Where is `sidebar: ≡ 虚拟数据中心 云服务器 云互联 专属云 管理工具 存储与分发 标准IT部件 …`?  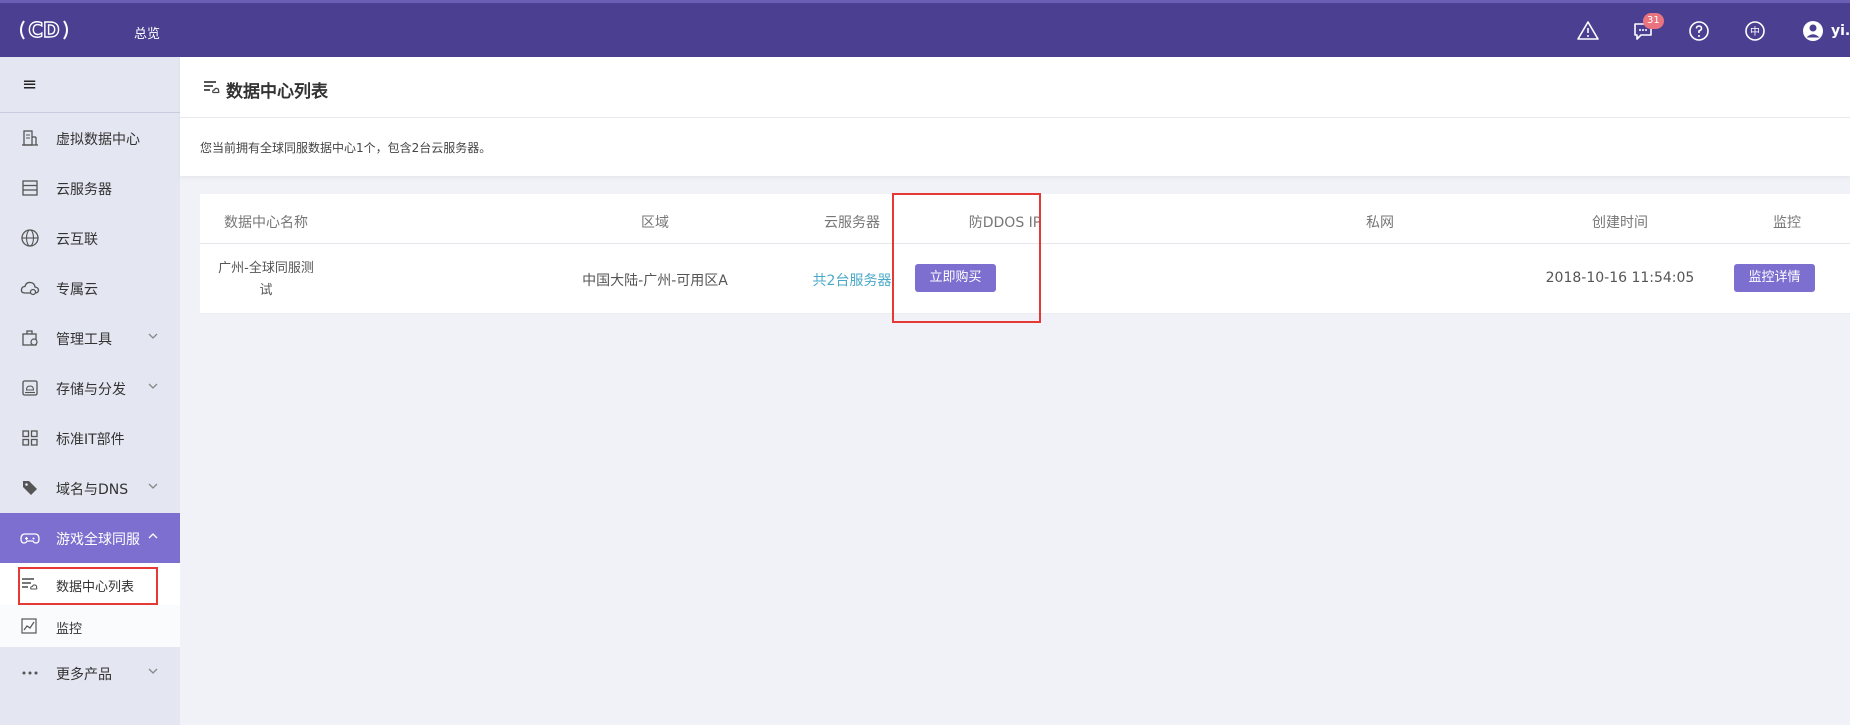
sidebar: ≡ 虚拟数据中心 云服务器 云互联 专属云 管理工具 存储与分发 标准IT部件 … is located at coordinates (90, 391).